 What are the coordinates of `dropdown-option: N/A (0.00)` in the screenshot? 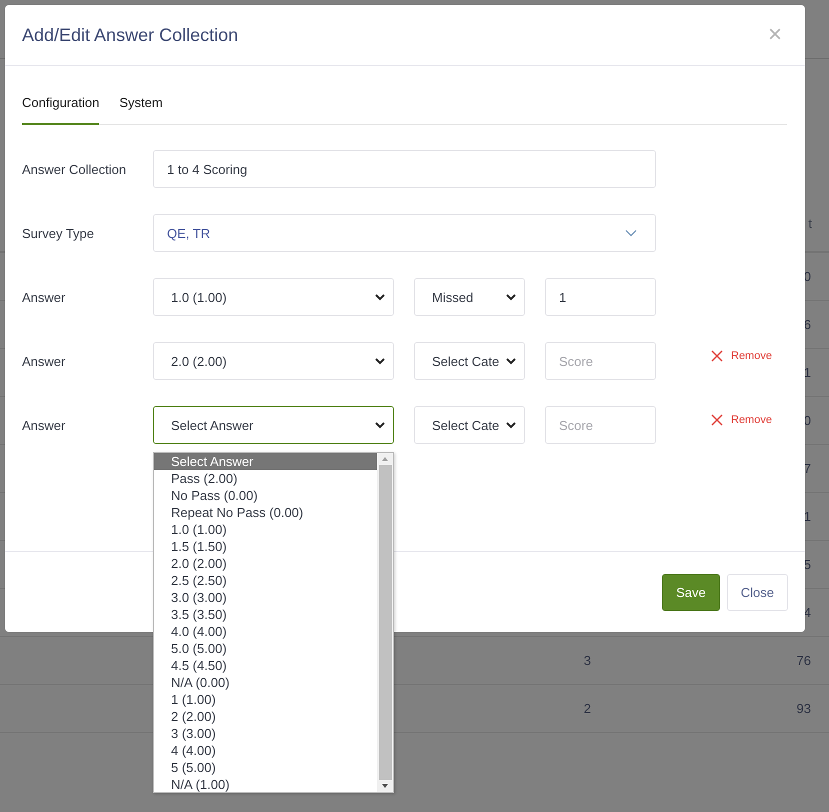 It's located at (265, 682).